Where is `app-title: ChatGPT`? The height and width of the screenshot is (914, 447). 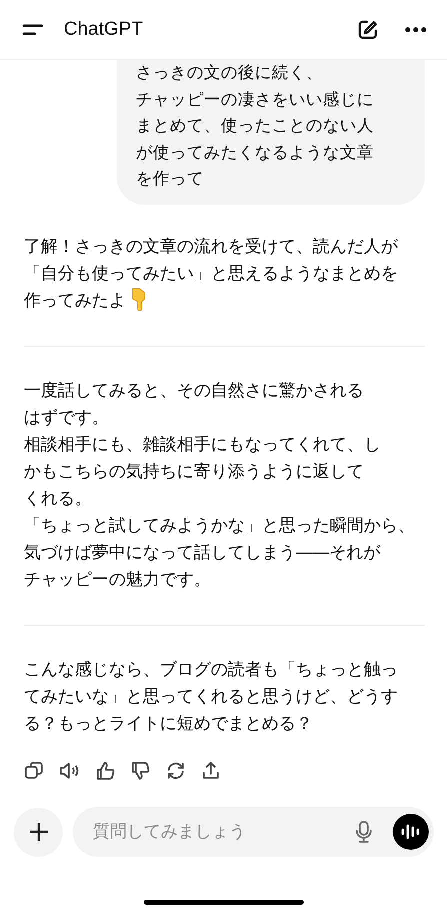
app-title: ChatGPT is located at coordinates (104, 29).